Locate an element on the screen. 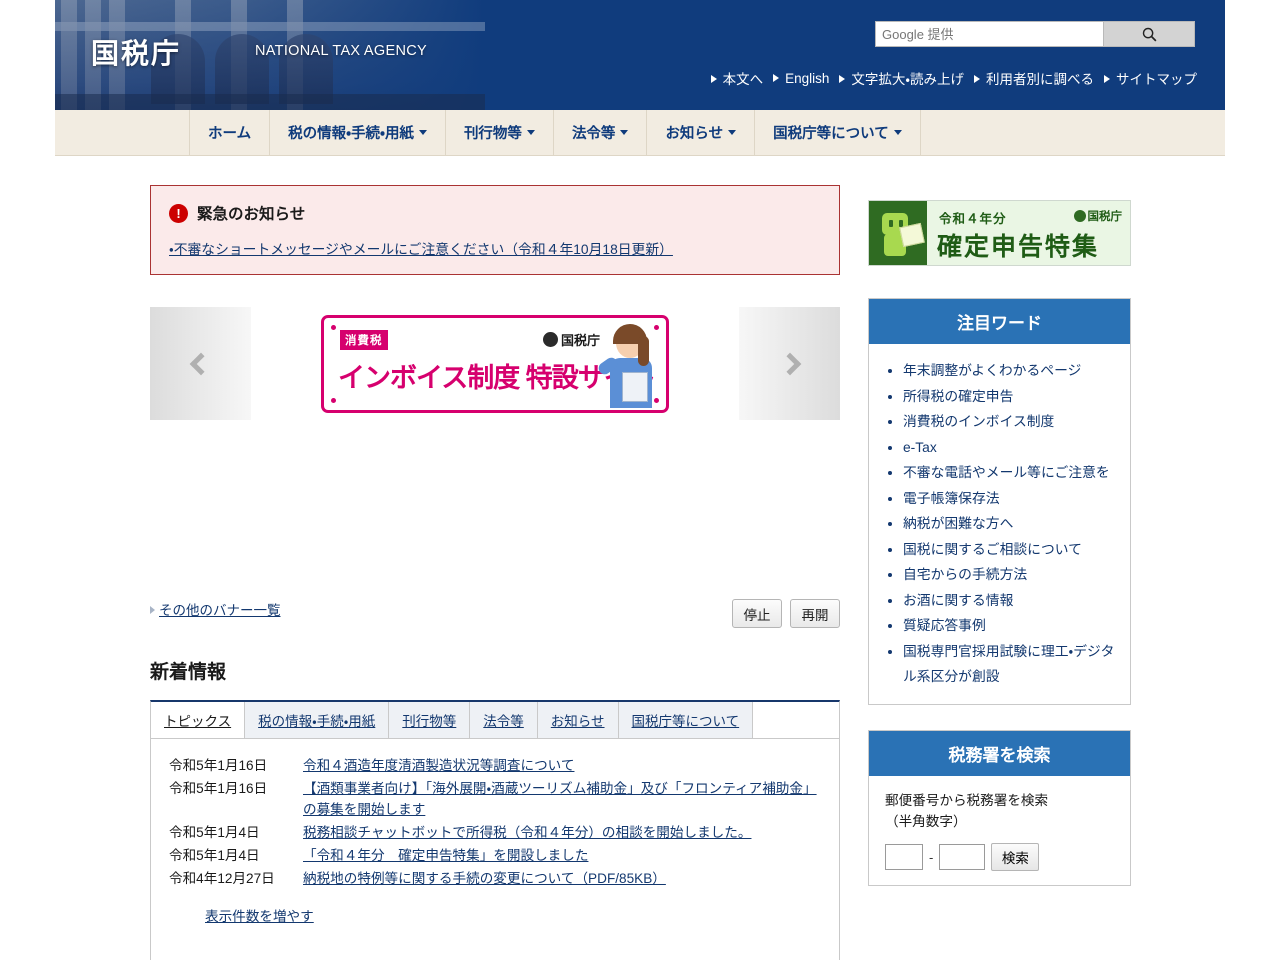 The height and width of the screenshot is (960, 1280). emergency-title-row: ! 緊急のお知らせ is located at coordinates (495, 213).